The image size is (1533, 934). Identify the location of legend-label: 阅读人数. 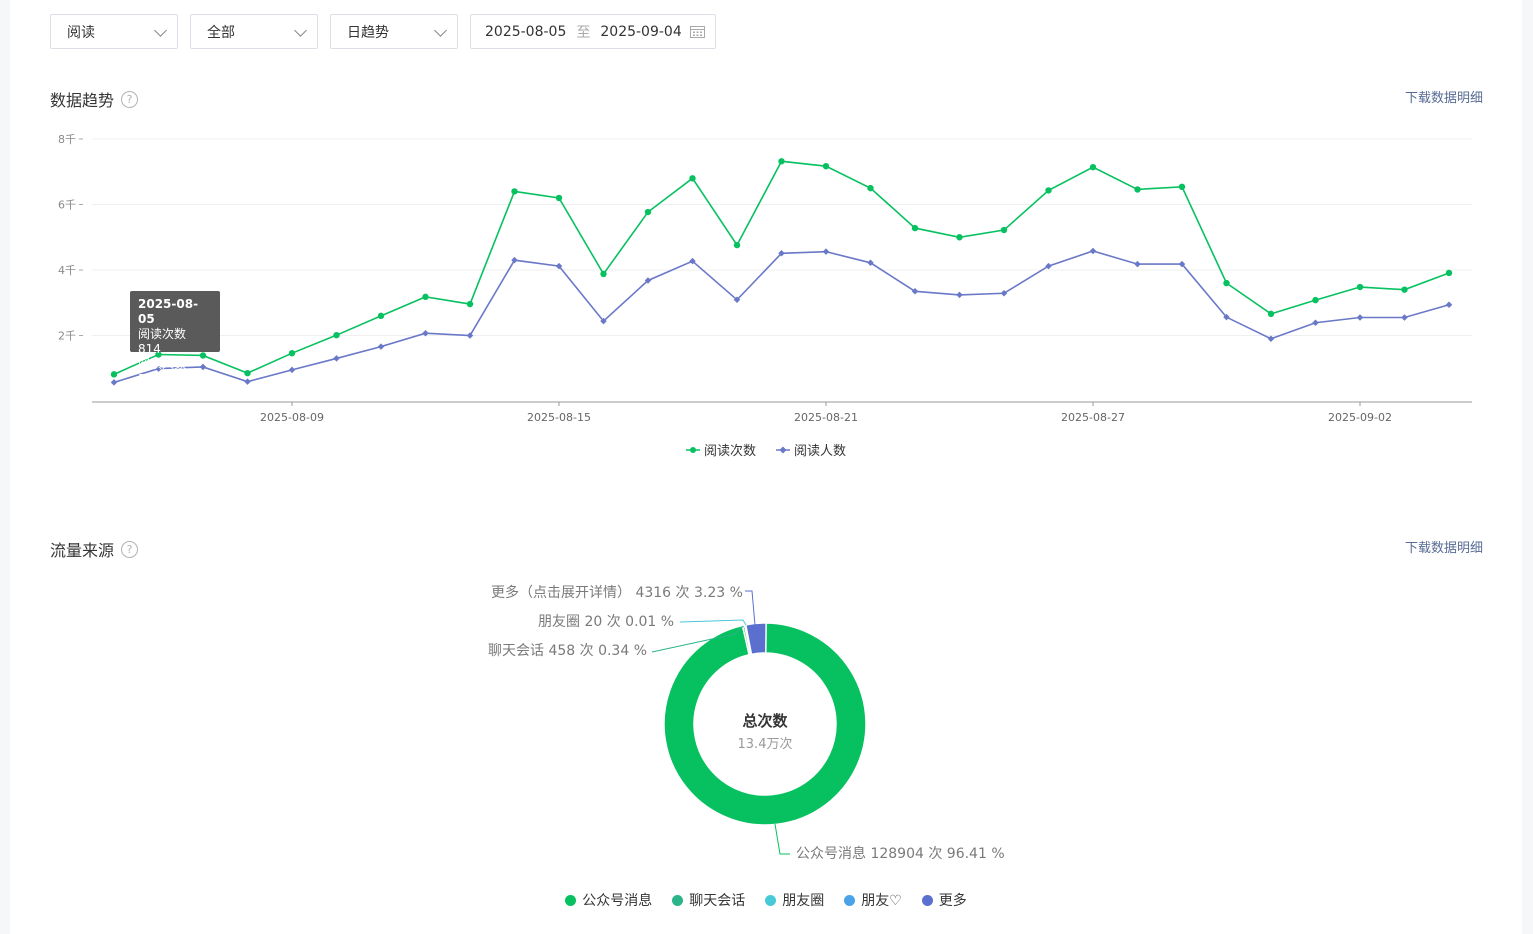
(820, 451).